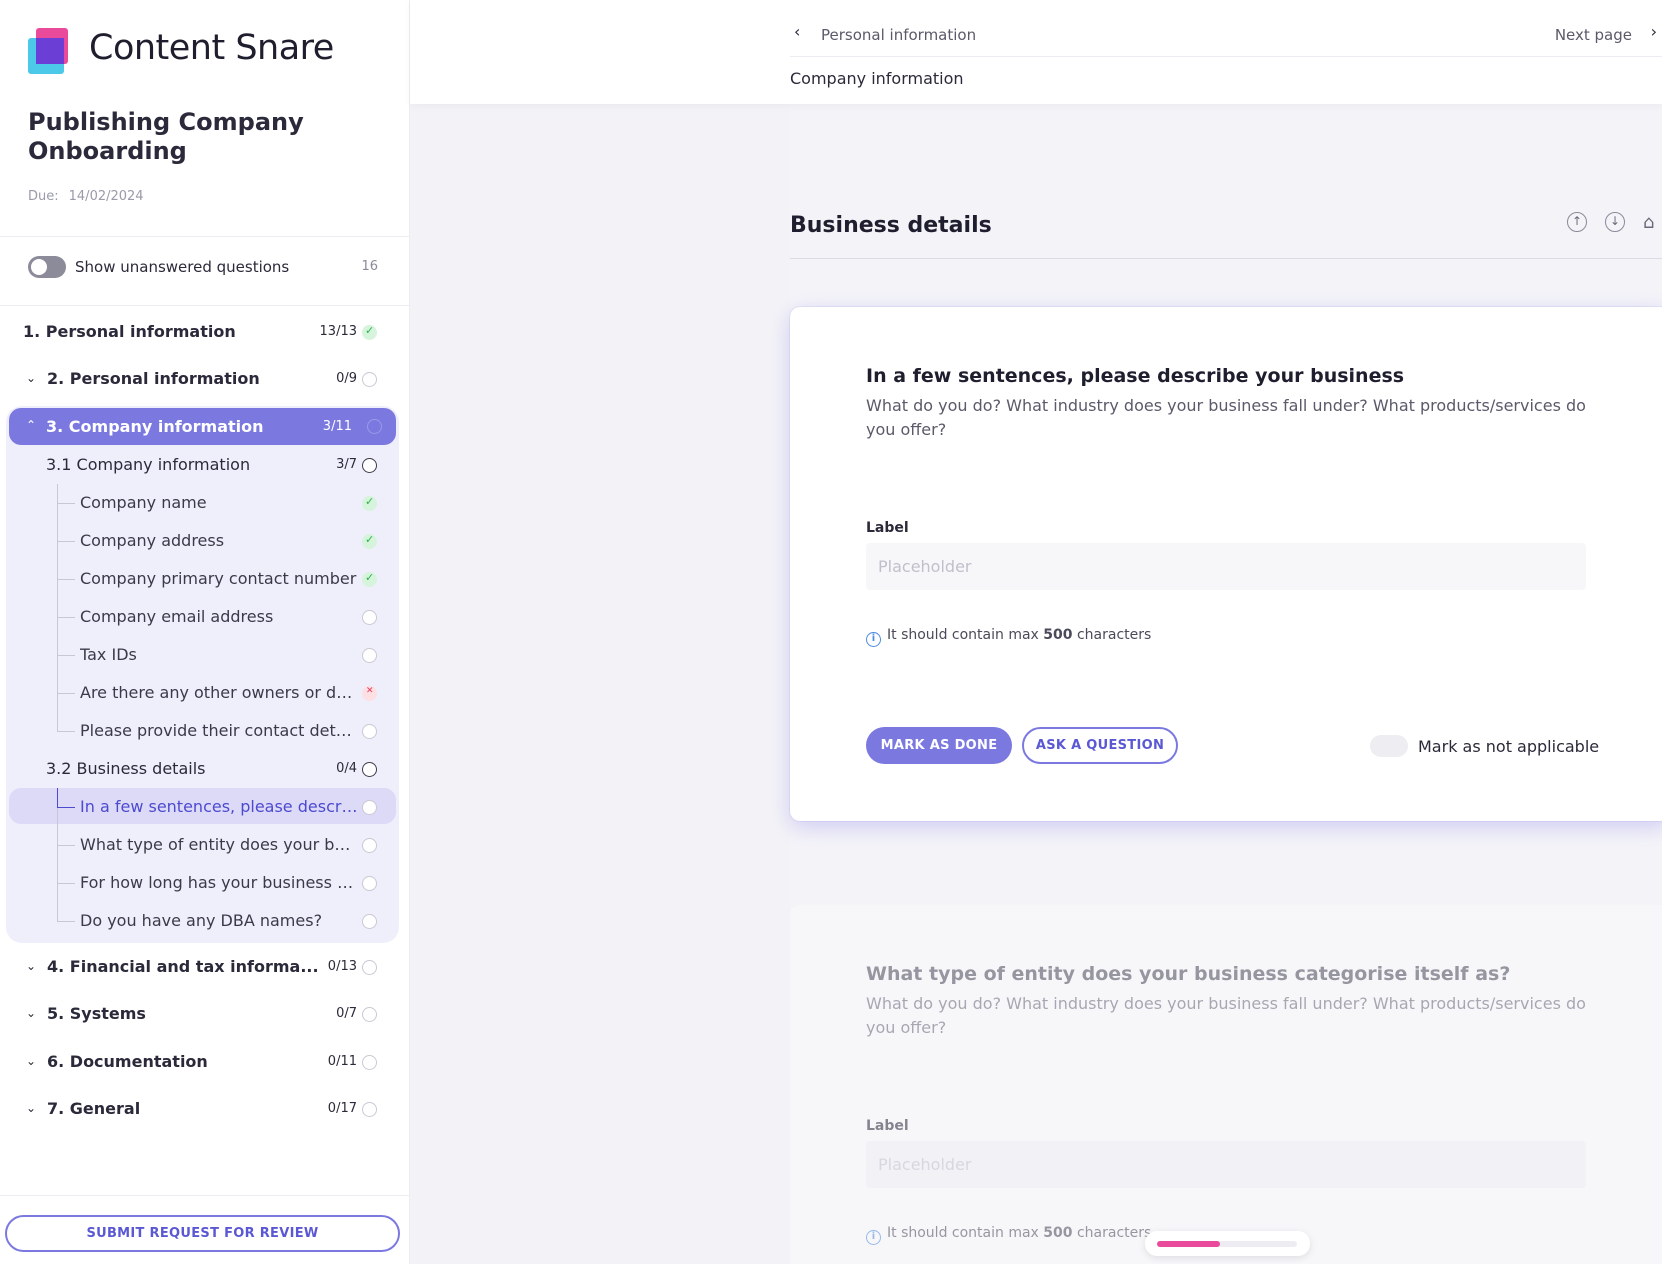 This screenshot has height=1264, width=1662. What do you see at coordinates (202, 1233) in the screenshot?
I see `submit-request-button: SUBMIT REQUEST FOR REVIEW` at bounding box center [202, 1233].